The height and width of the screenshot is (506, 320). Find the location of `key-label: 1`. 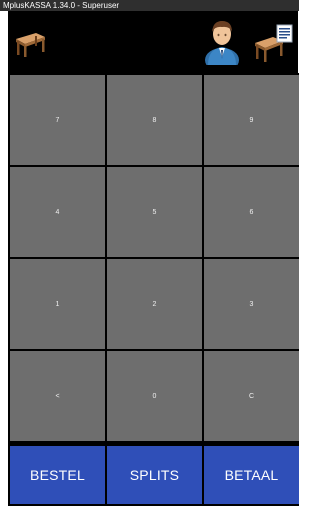

key-label: 1 is located at coordinates (57, 304).